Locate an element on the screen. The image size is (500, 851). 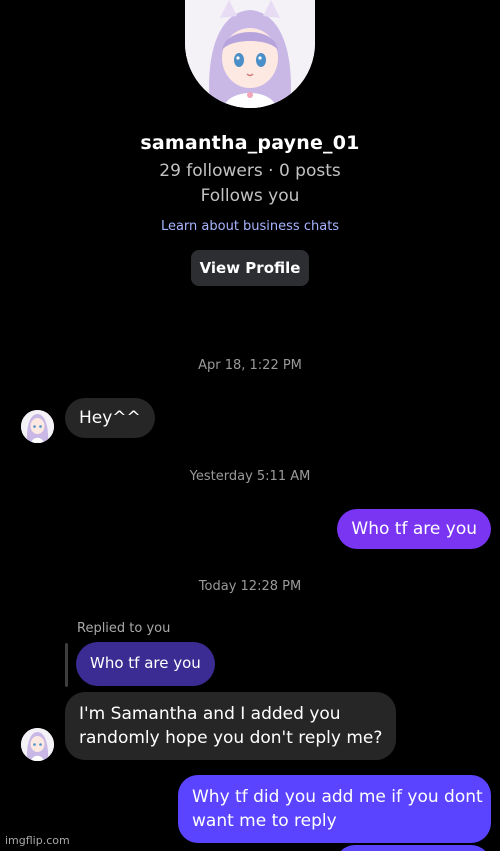
replied-to-you-label: Replied to you is located at coordinates (124, 628).